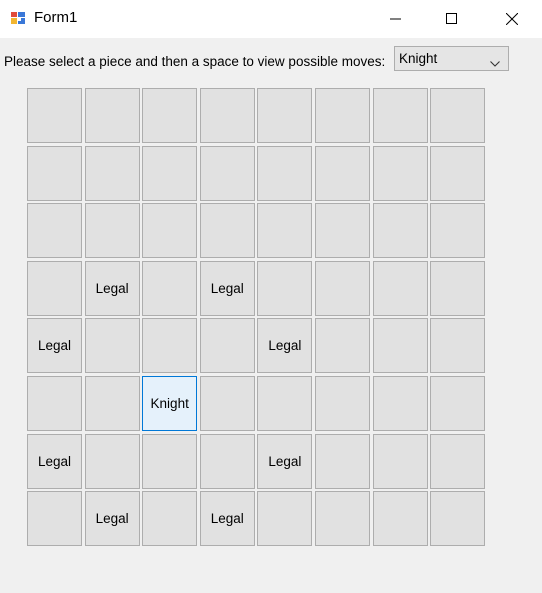 Image resolution: width=542 pixels, height=593 pixels. I want to click on piece-select: Knight, so click(451, 58).